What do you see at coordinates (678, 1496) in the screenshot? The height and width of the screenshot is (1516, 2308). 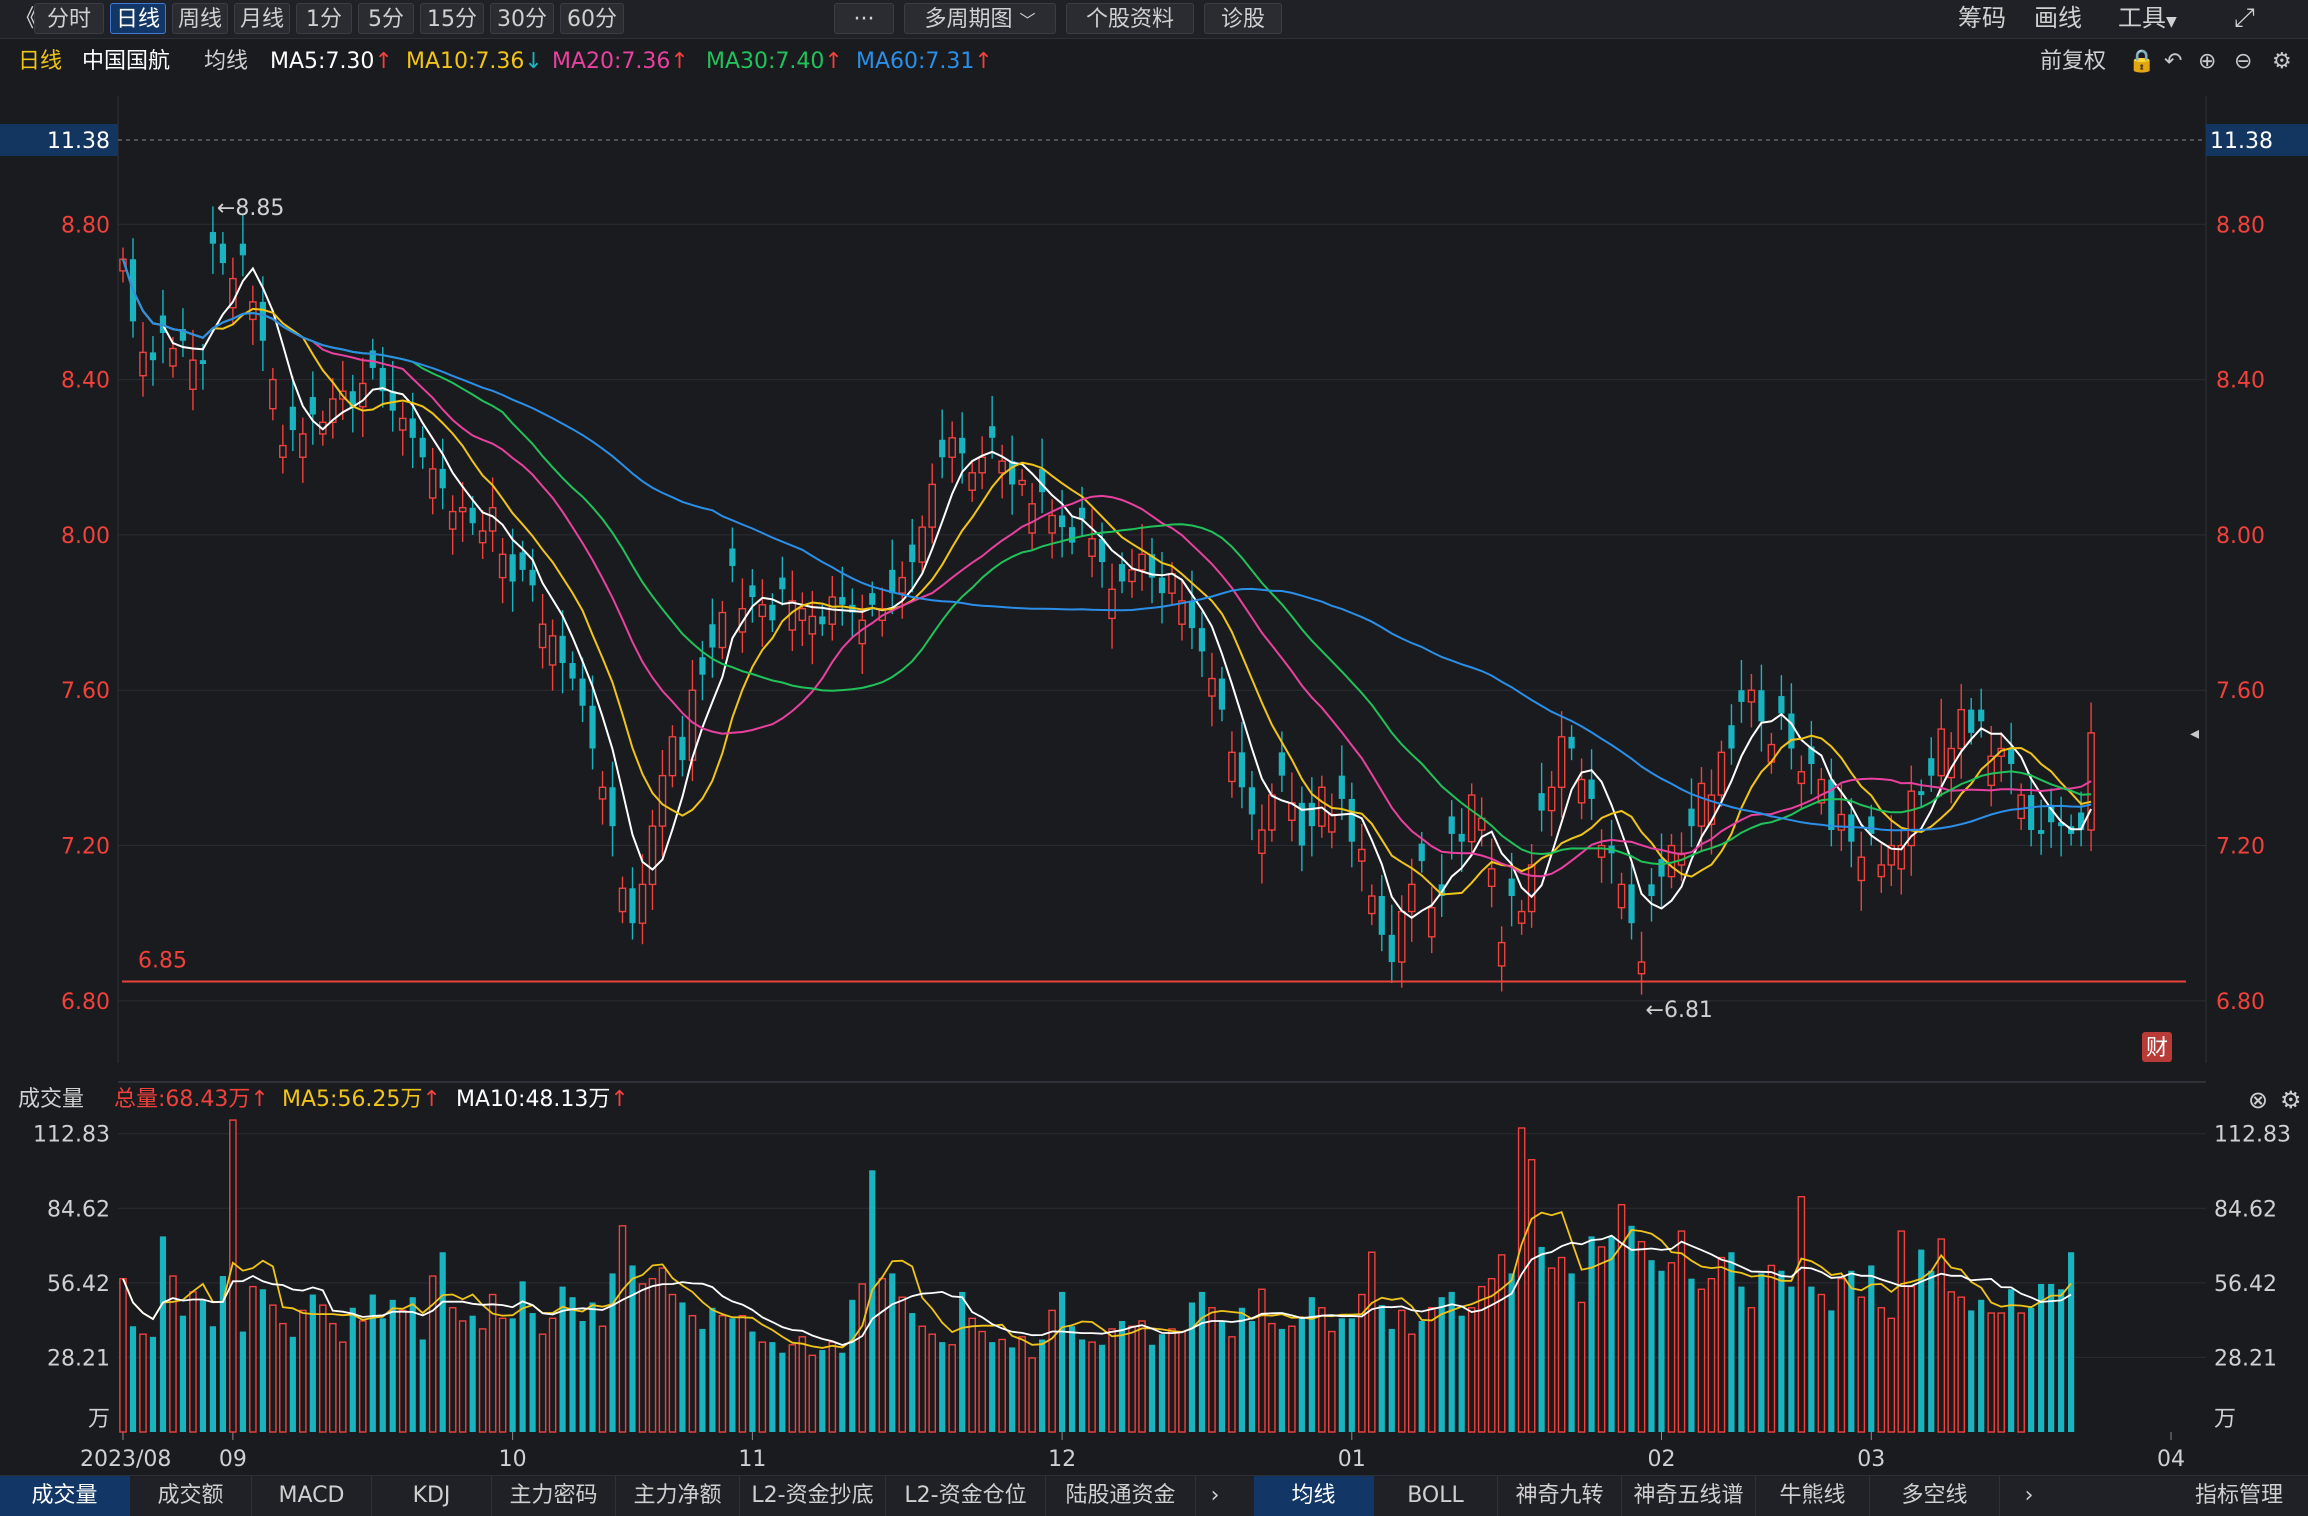 I see `indicator-tab-5: 主力净额` at bounding box center [678, 1496].